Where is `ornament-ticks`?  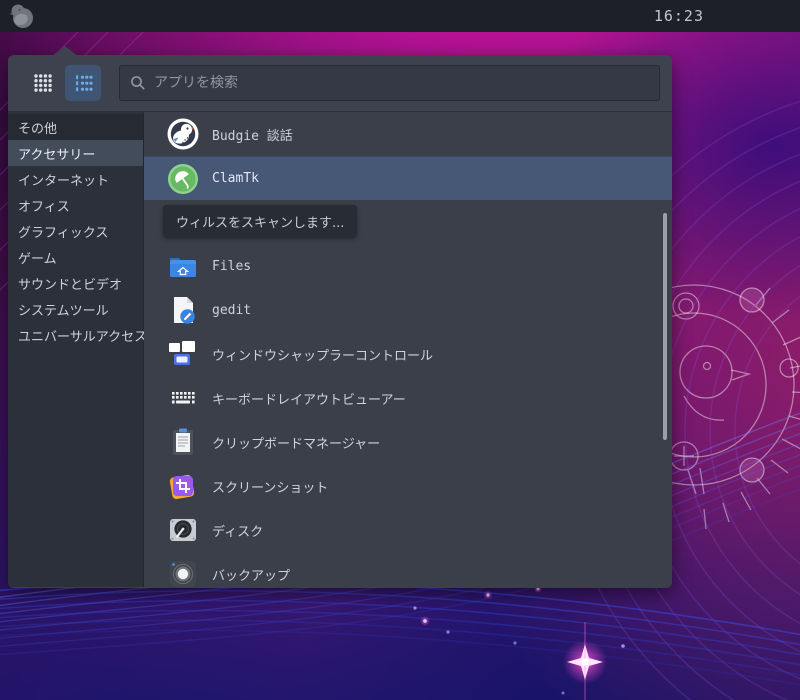 ornament-ticks is located at coordinates (751, 408).